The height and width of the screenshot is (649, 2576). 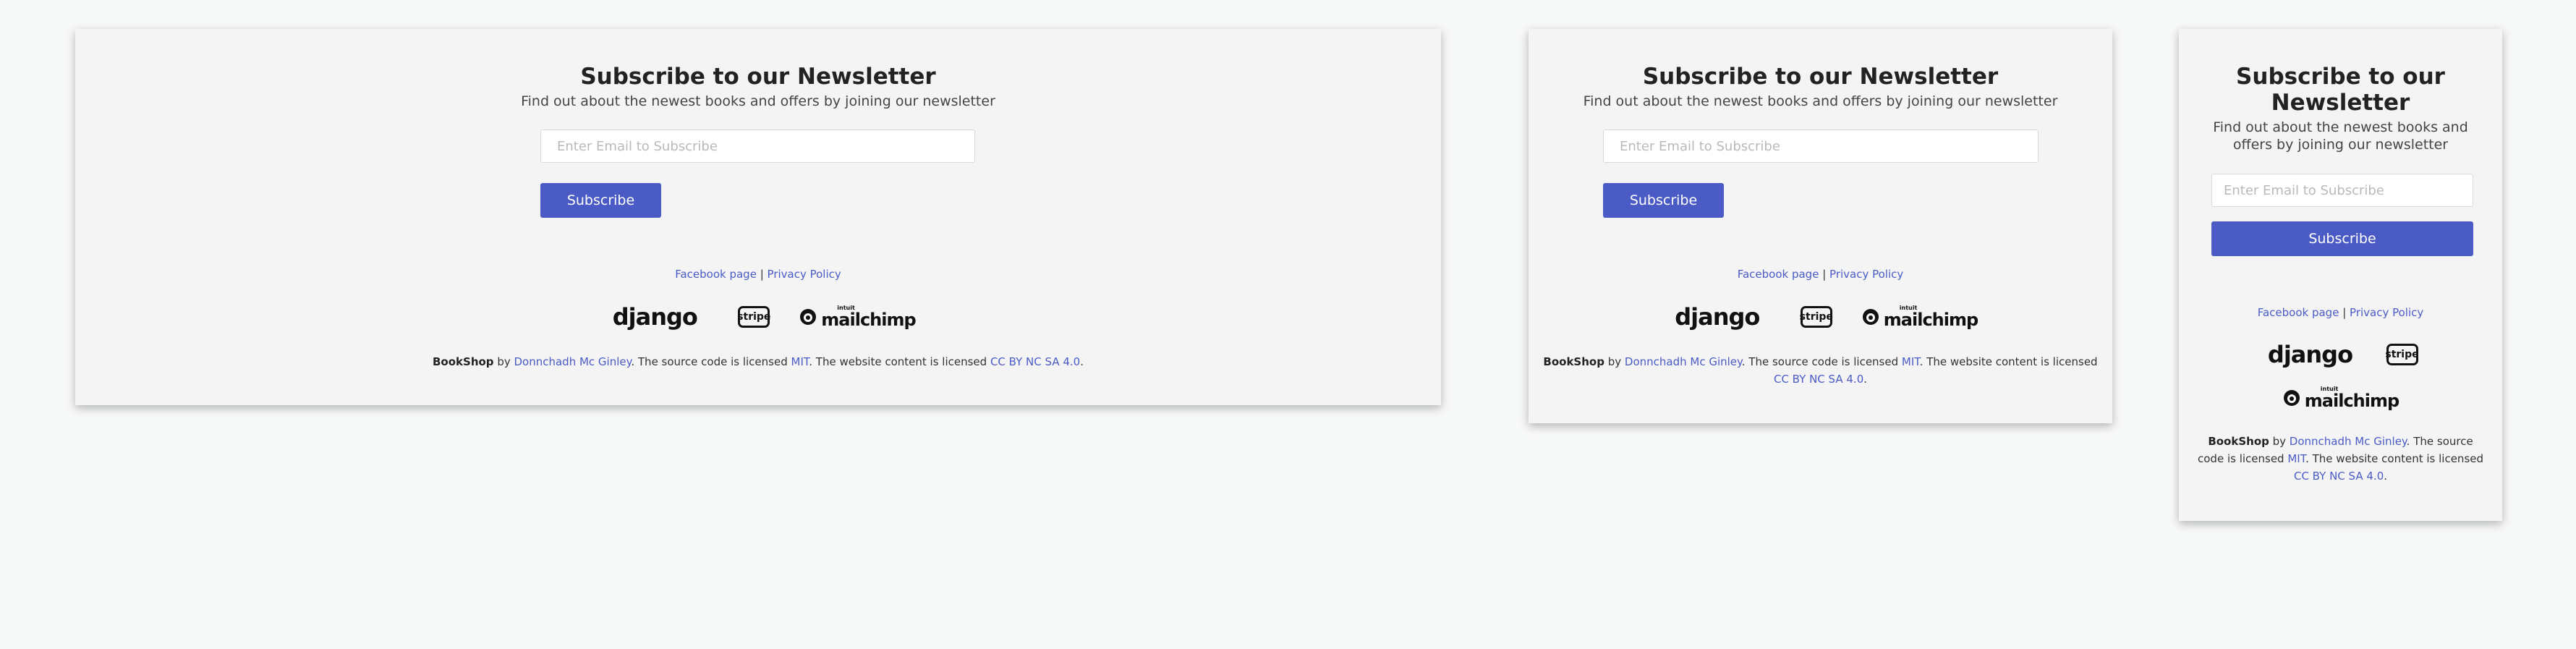 I want to click on partner-logos: django stripe, so click(x=2340, y=354).